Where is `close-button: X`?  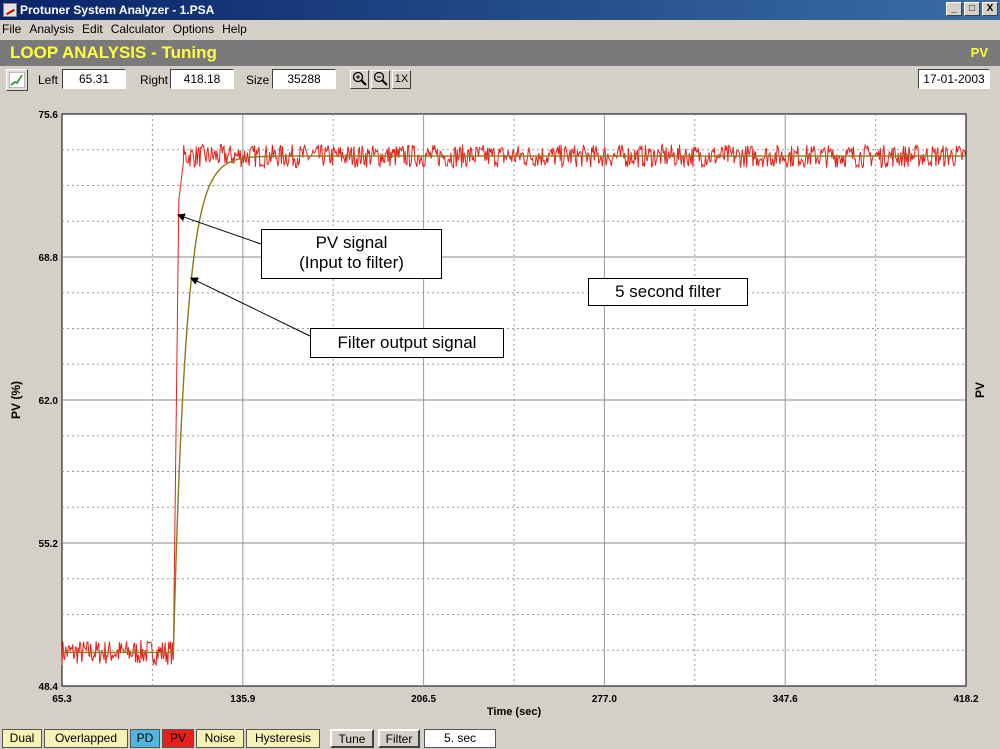
close-button: X is located at coordinates (990, 9).